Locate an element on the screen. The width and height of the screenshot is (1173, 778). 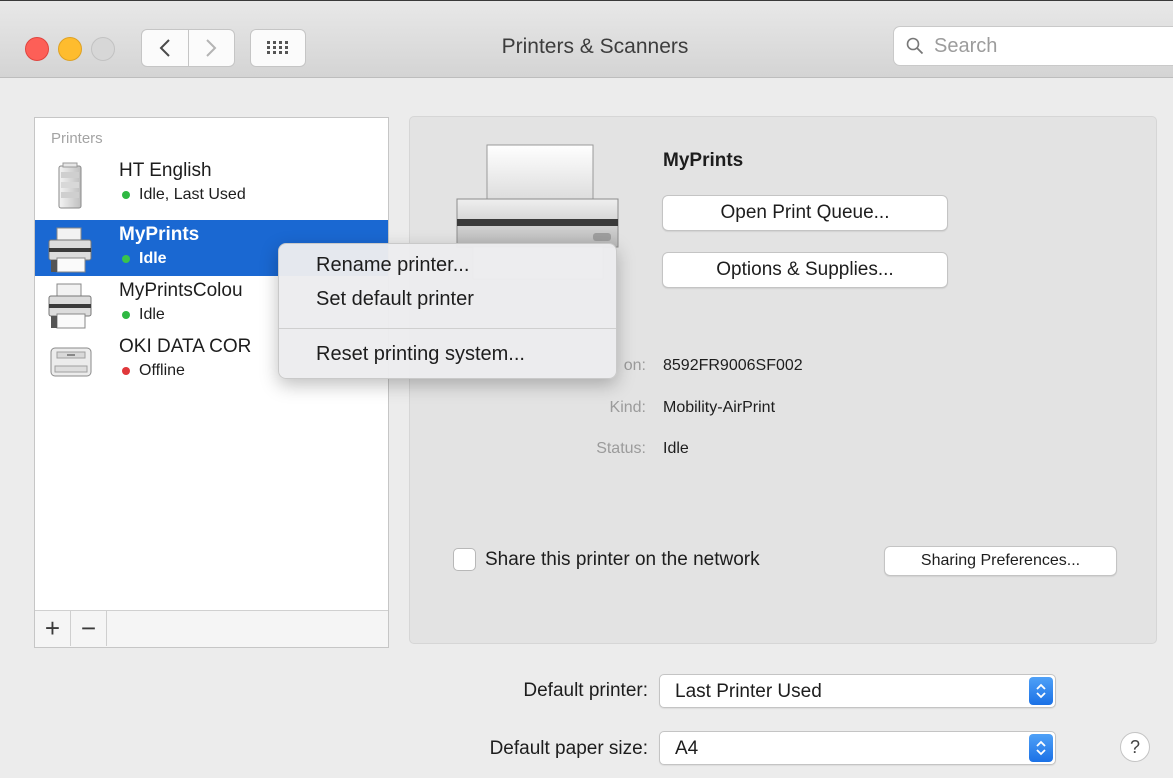
menu-item-set-default-printer: Set default printer is located at coordinates (395, 299).